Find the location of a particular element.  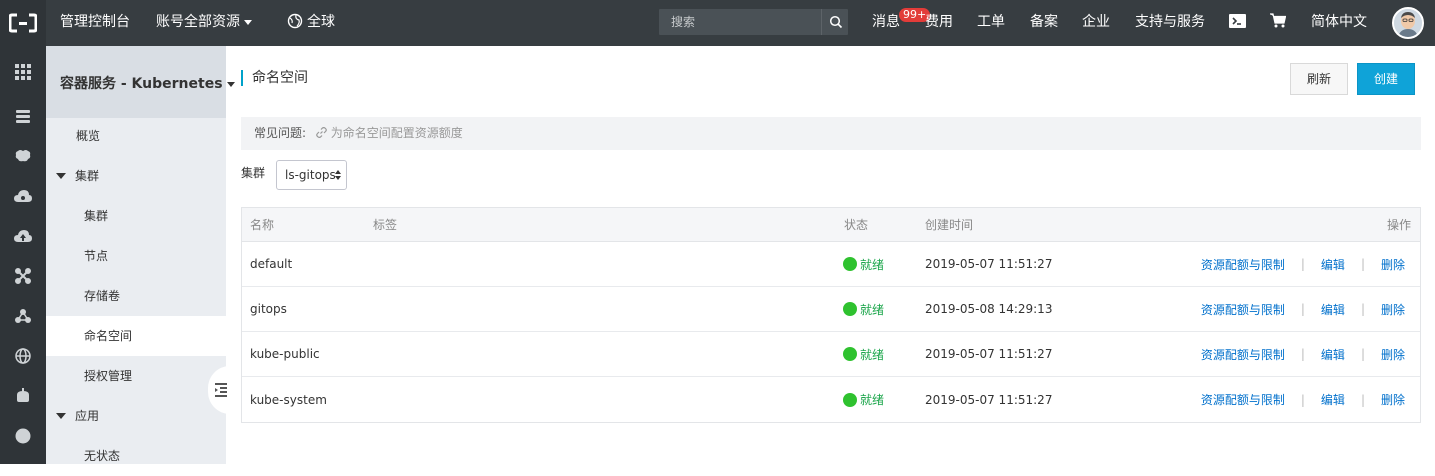

faq-bar: 常见问题: 为命名空间配置资源额度 is located at coordinates (831, 133).